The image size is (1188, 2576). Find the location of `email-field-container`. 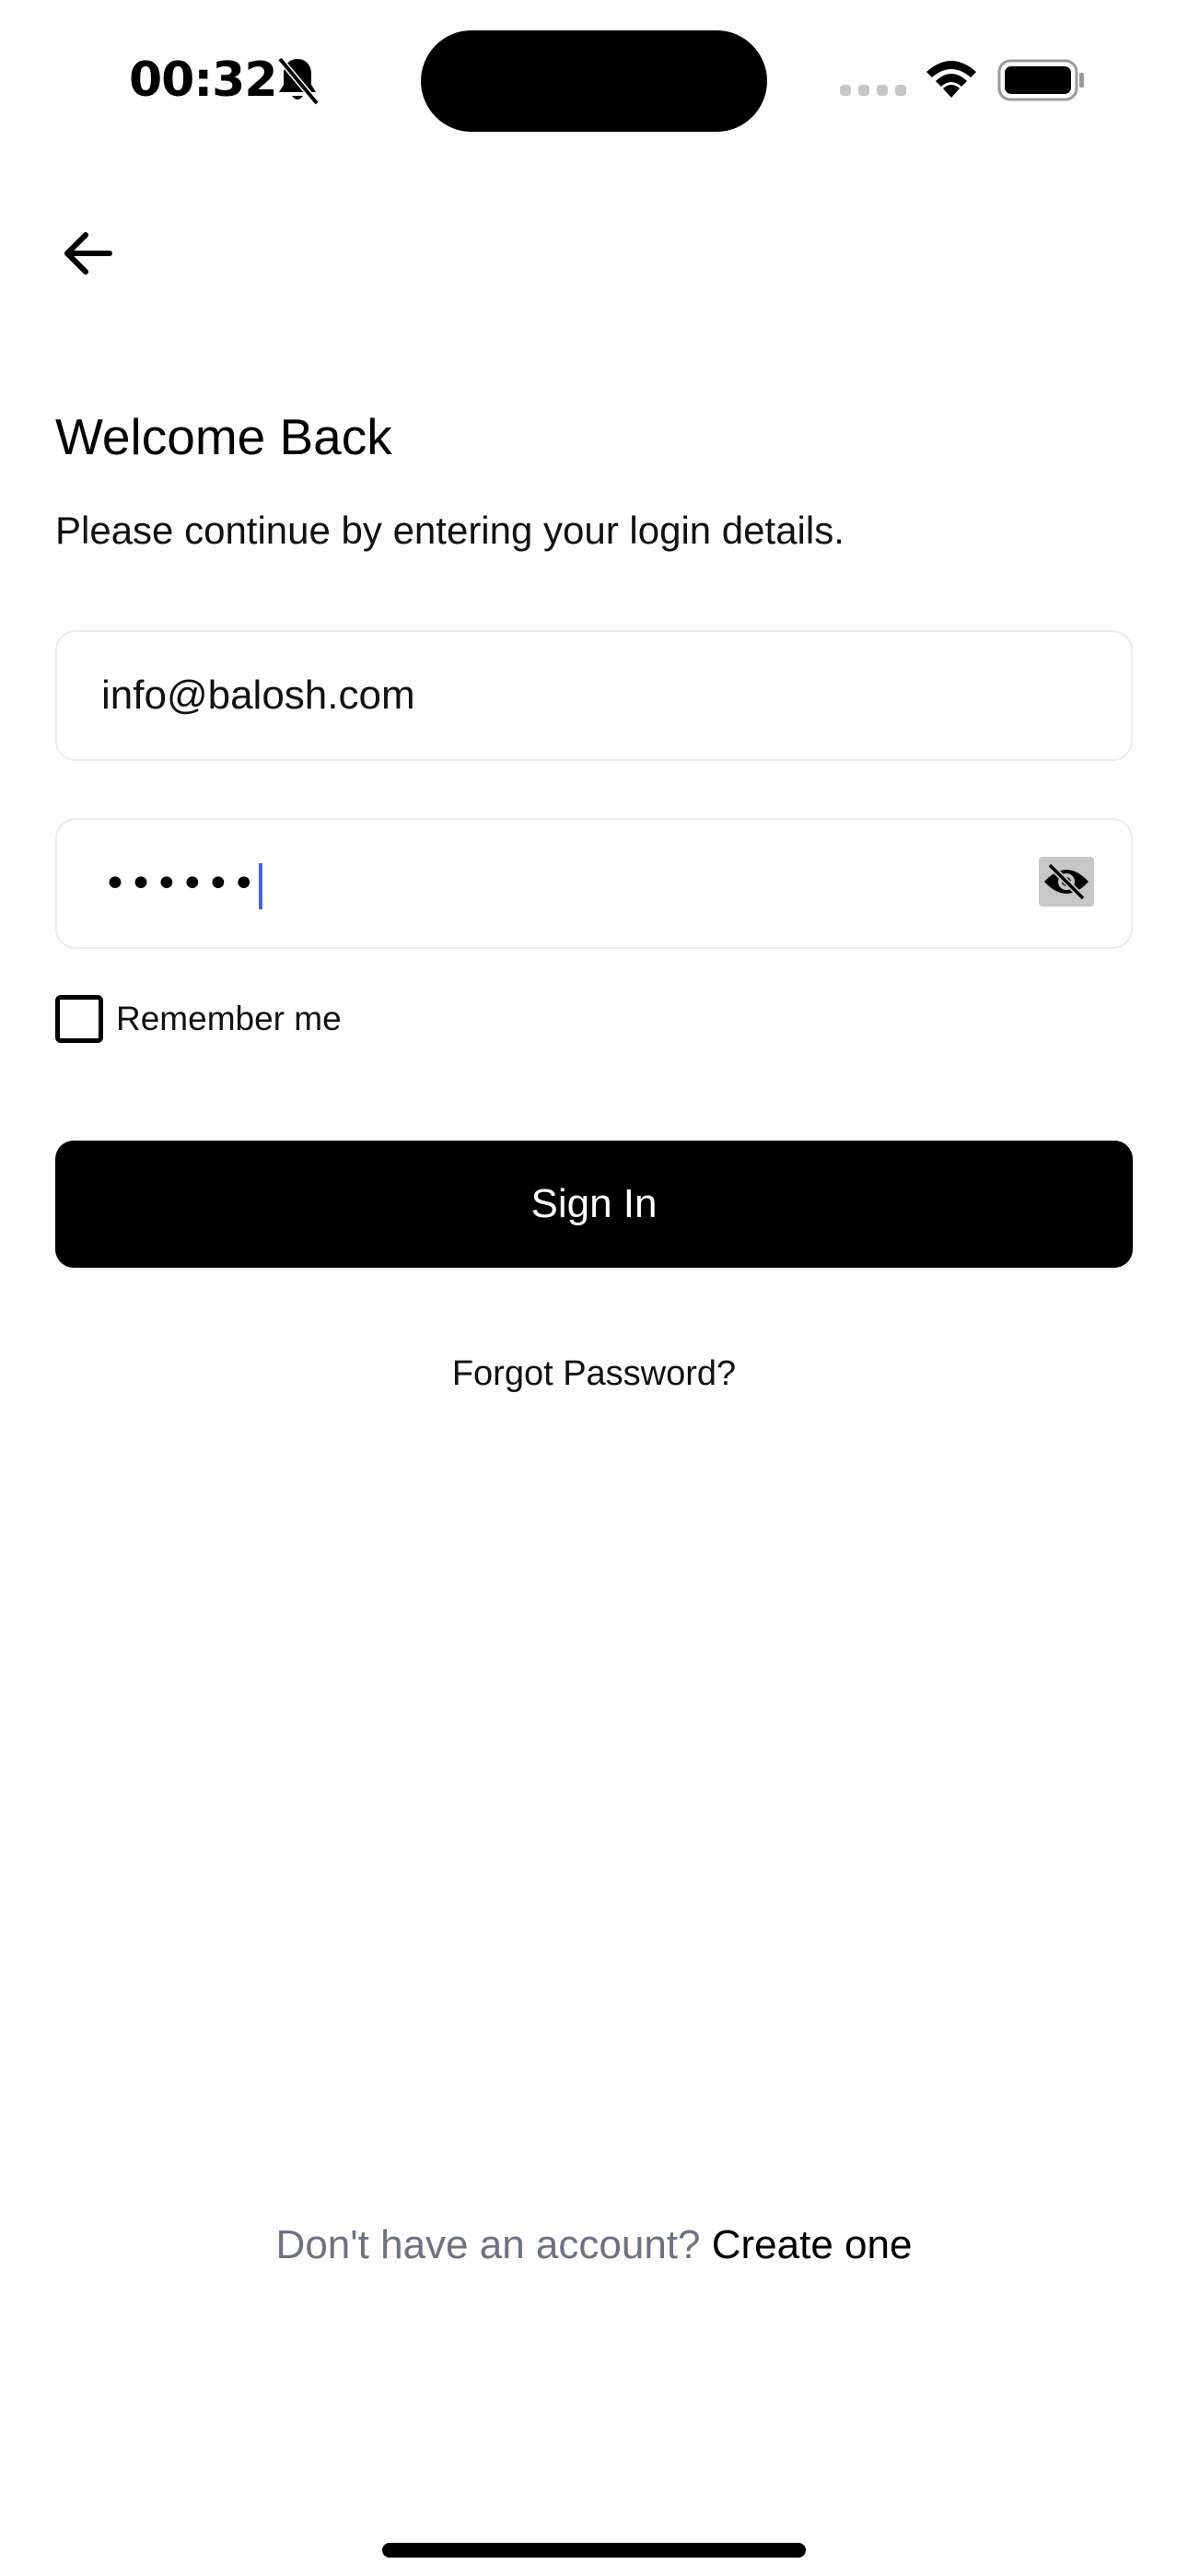

email-field-container is located at coordinates (594, 695).